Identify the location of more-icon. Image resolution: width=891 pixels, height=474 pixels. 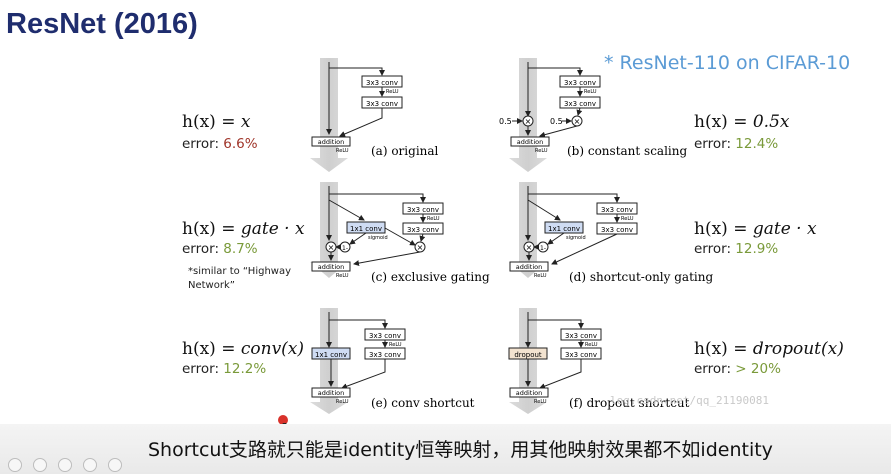
(115, 465).